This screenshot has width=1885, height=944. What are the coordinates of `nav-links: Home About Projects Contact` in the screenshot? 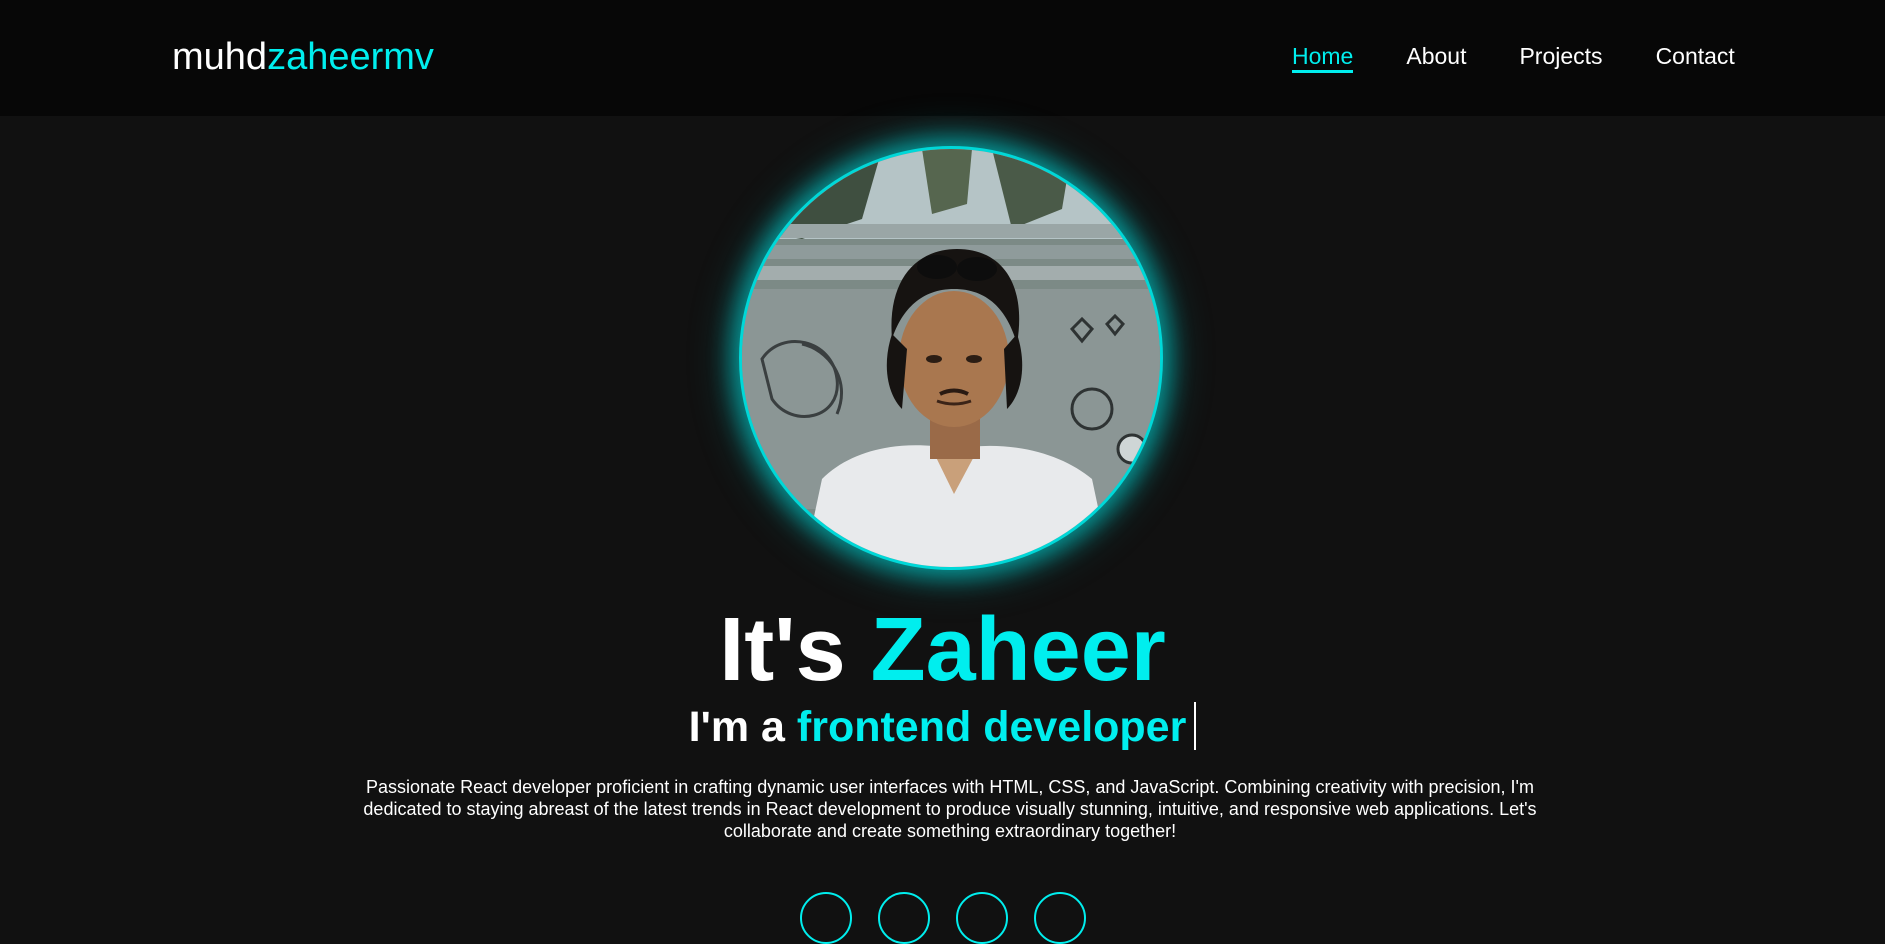 It's located at (1513, 57).